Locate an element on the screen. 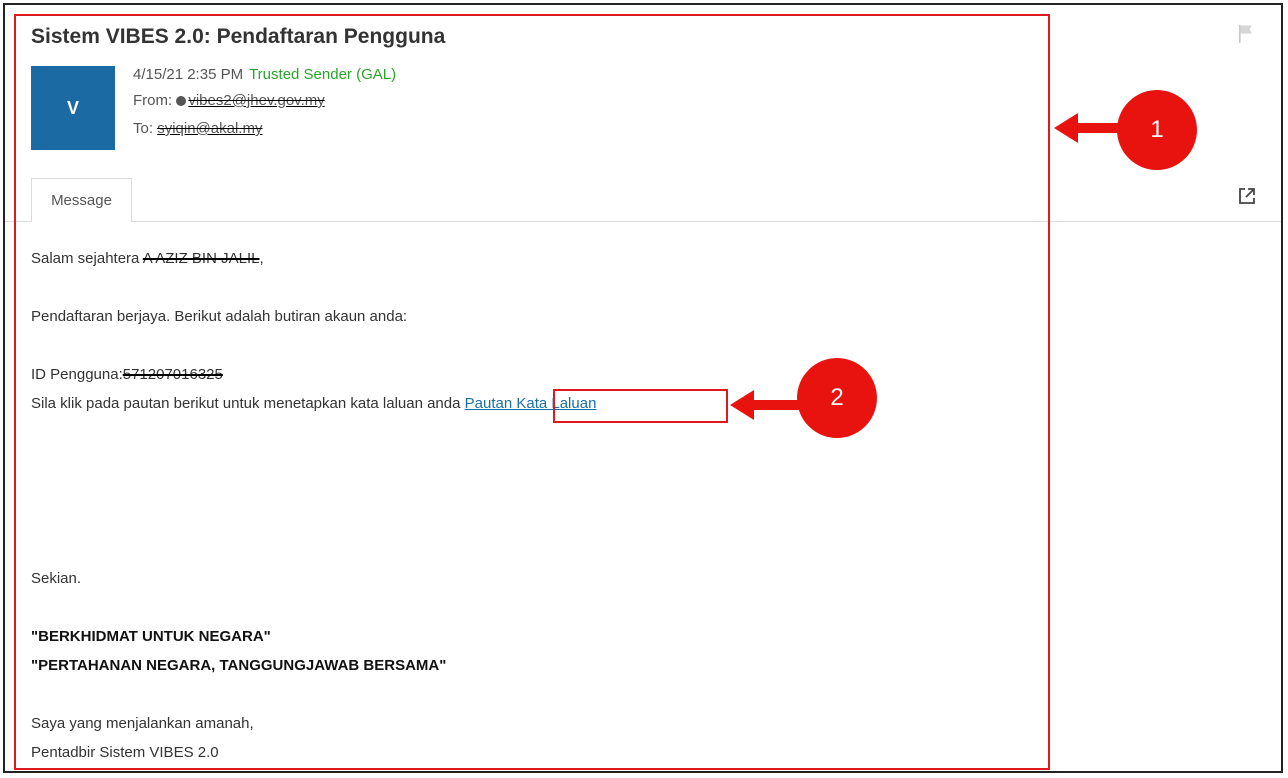 Image resolution: width=1288 pixels, height=778 pixels. greeting-prefix: Salam sejahtera is located at coordinates (85, 258).